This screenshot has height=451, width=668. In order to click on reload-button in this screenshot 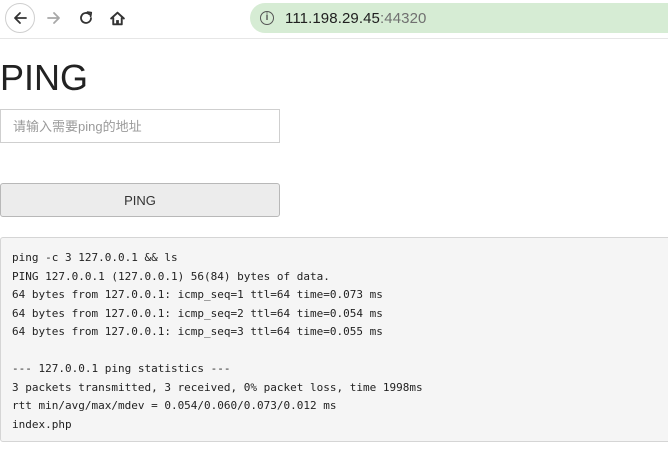, I will do `click(86, 18)`.